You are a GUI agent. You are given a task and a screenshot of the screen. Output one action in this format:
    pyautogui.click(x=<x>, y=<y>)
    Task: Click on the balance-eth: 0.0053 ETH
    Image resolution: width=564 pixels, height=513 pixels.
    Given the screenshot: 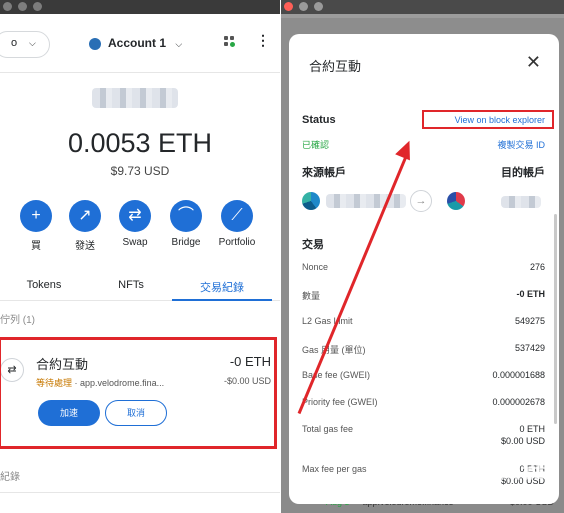 What is the action you would take?
    pyautogui.click(x=140, y=143)
    